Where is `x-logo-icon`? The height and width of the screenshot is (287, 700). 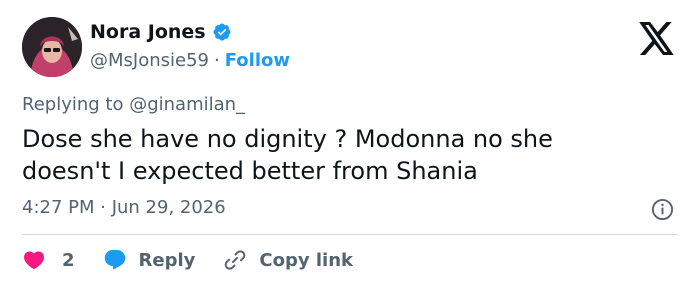 x-logo-icon is located at coordinates (657, 38).